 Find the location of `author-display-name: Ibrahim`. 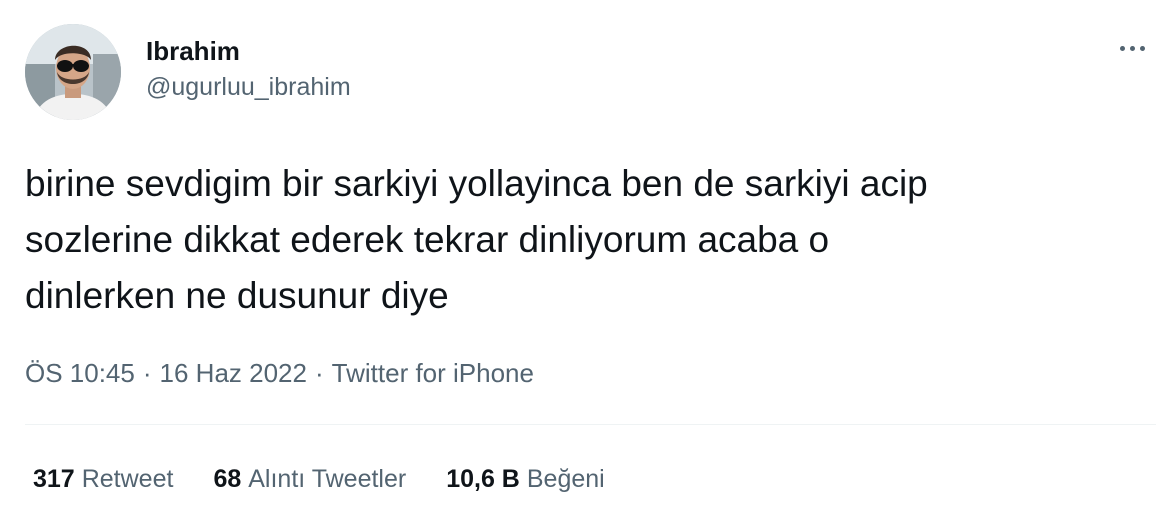

author-display-name: Ibrahim is located at coordinates (248, 51).